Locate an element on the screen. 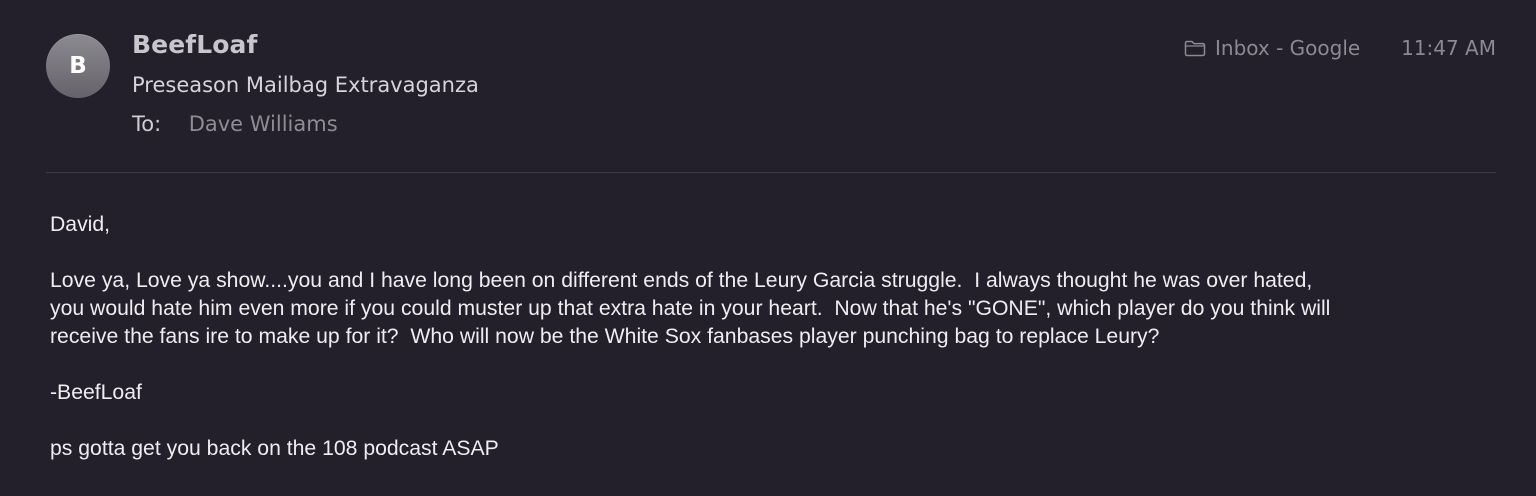 The width and height of the screenshot is (1536, 496). recipient-name: Dave Williams is located at coordinates (263, 124).